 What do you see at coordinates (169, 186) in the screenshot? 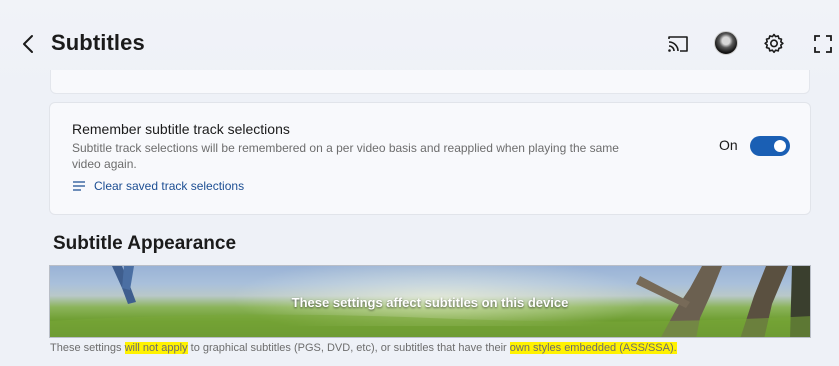
I see `clear-link-label: Clear saved track selections` at bounding box center [169, 186].